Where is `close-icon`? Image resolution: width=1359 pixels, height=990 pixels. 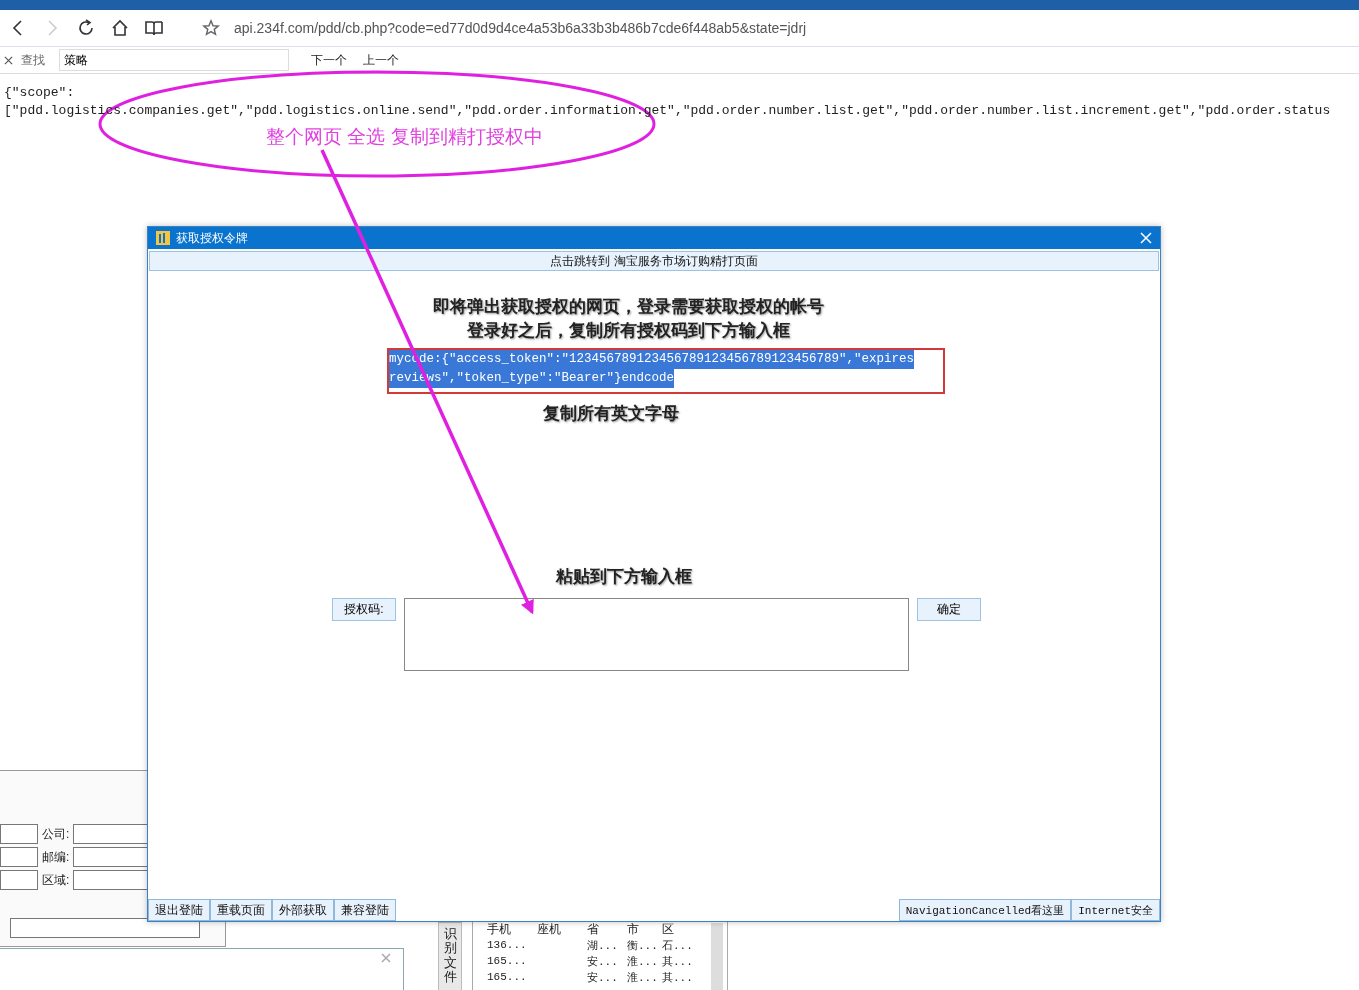 close-icon is located at coordinates (8, 60).